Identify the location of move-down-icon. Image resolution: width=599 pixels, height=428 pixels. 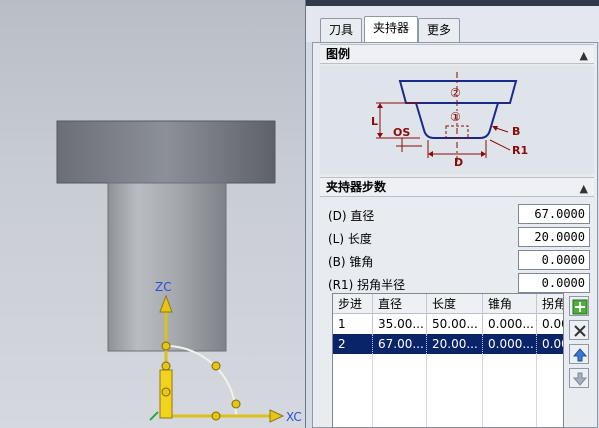
(580, 379).